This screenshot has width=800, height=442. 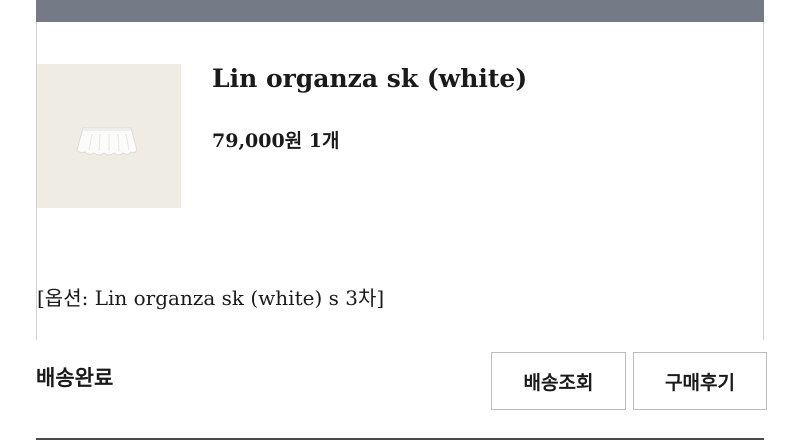 I want to click on product-thumbnail, so click(x=109, y=136).